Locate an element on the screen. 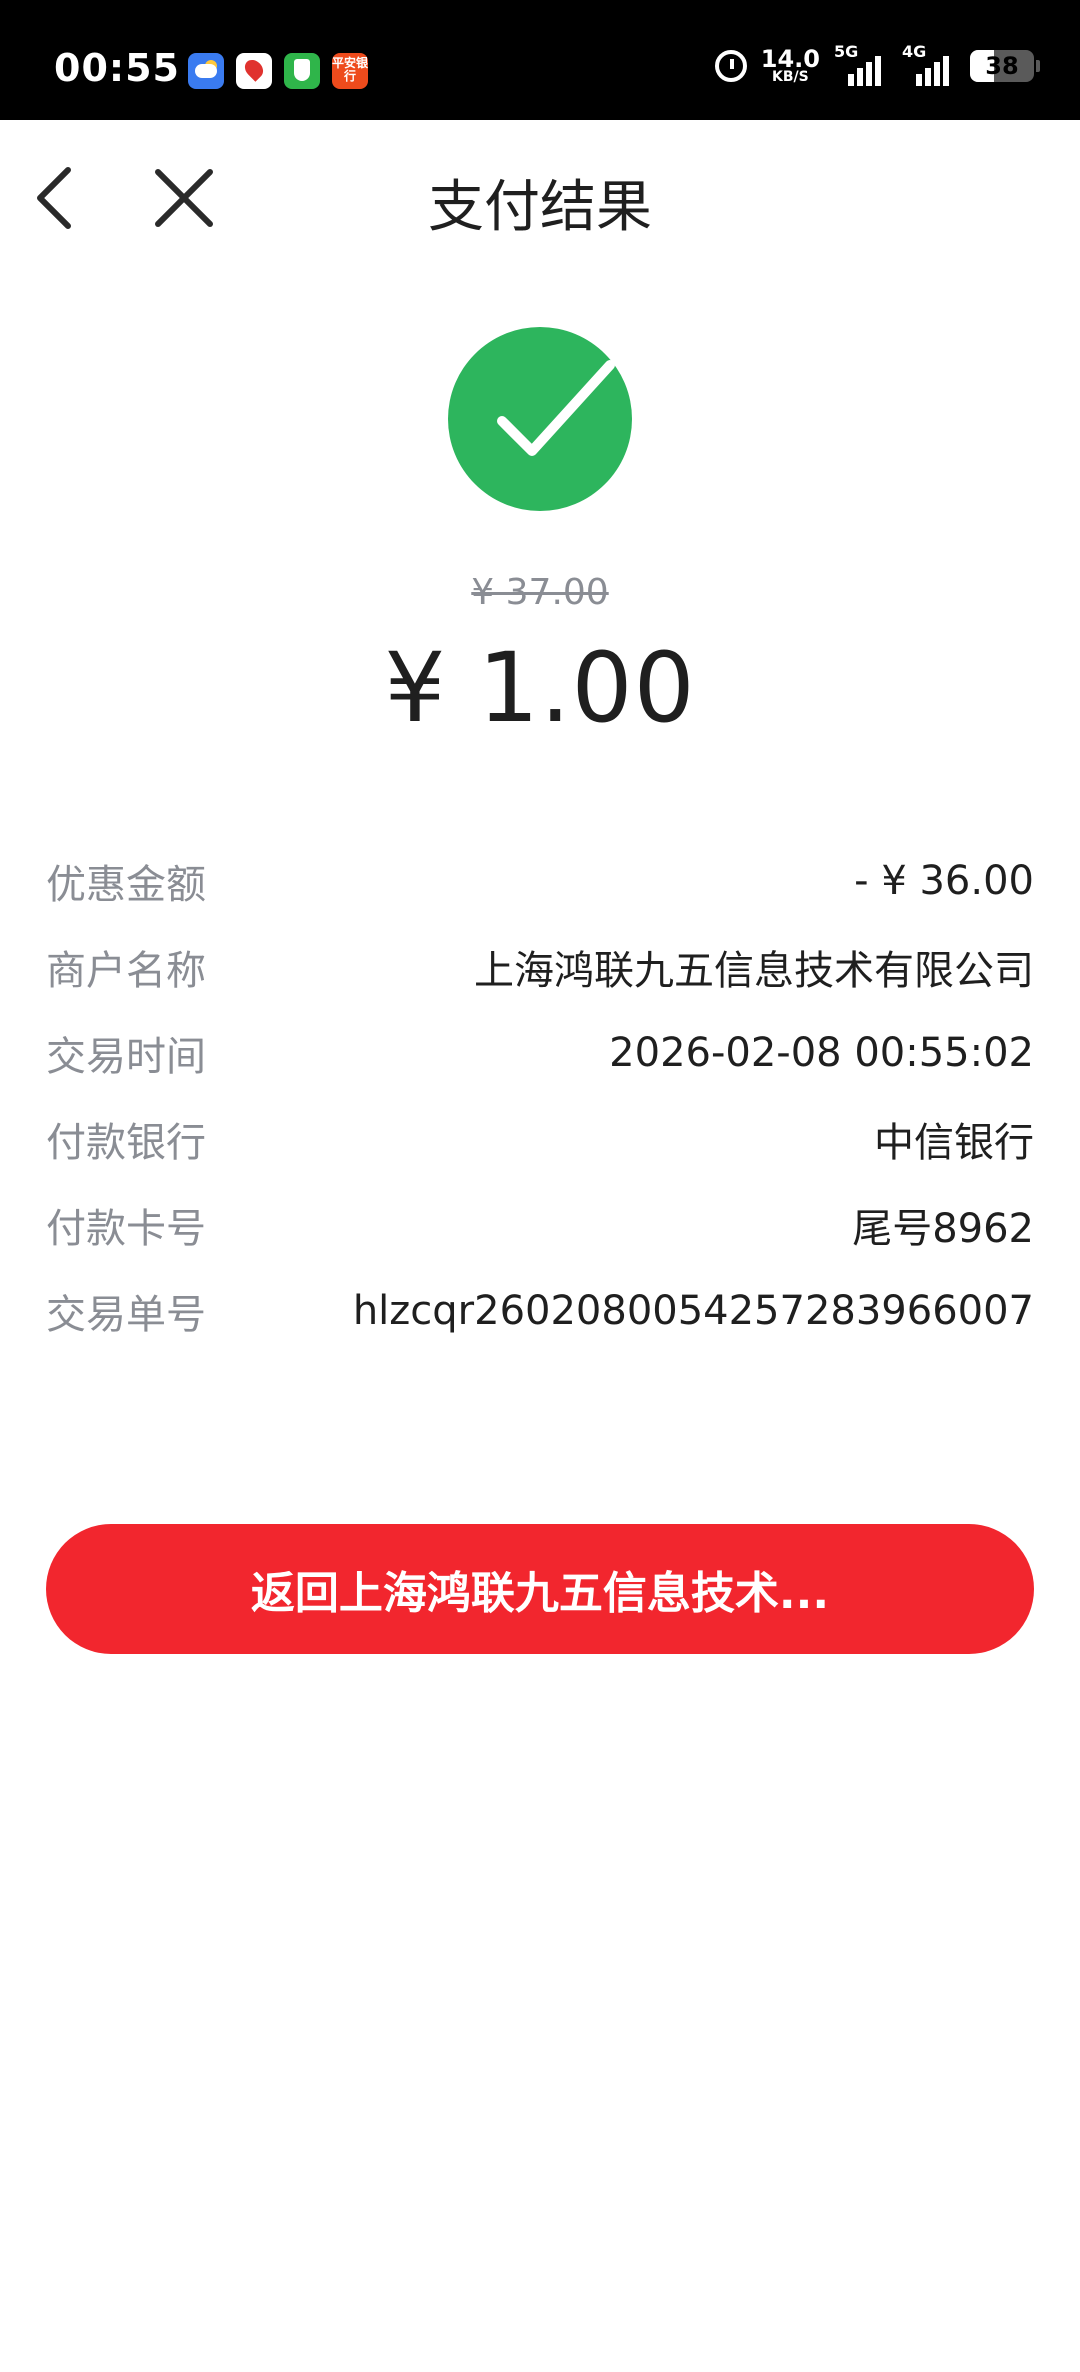 The height and width of the screenshot is (2372, 1080). signal-4g-icon: 4G is located at coordinates (929, 64).